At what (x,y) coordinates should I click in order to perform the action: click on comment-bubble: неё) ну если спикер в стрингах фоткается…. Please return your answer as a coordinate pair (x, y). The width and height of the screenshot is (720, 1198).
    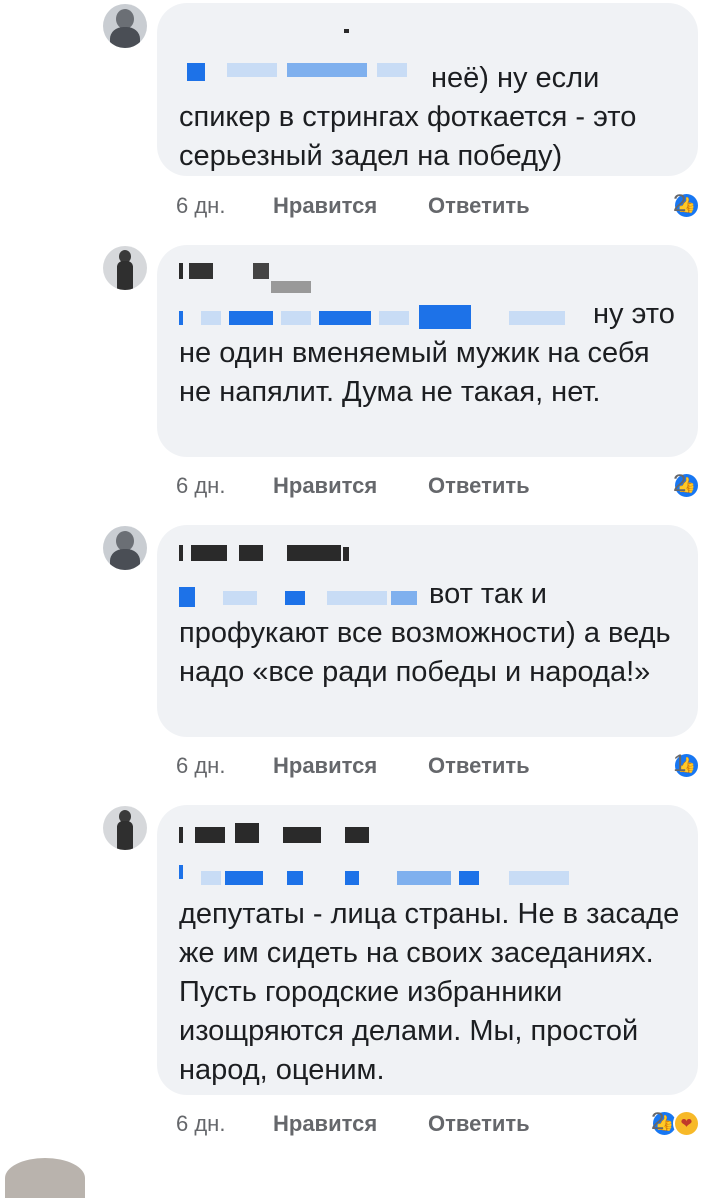
    Looking at the image, I should click on (427, 89).